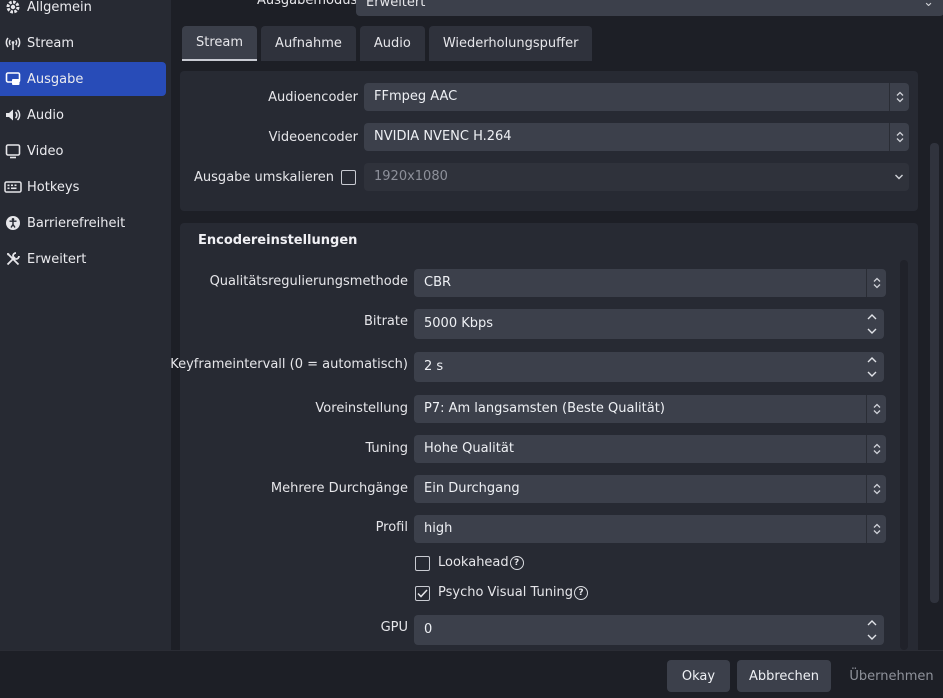  I want to click on sidebar-item-erweitert: Erweitert, so click(83, 259).